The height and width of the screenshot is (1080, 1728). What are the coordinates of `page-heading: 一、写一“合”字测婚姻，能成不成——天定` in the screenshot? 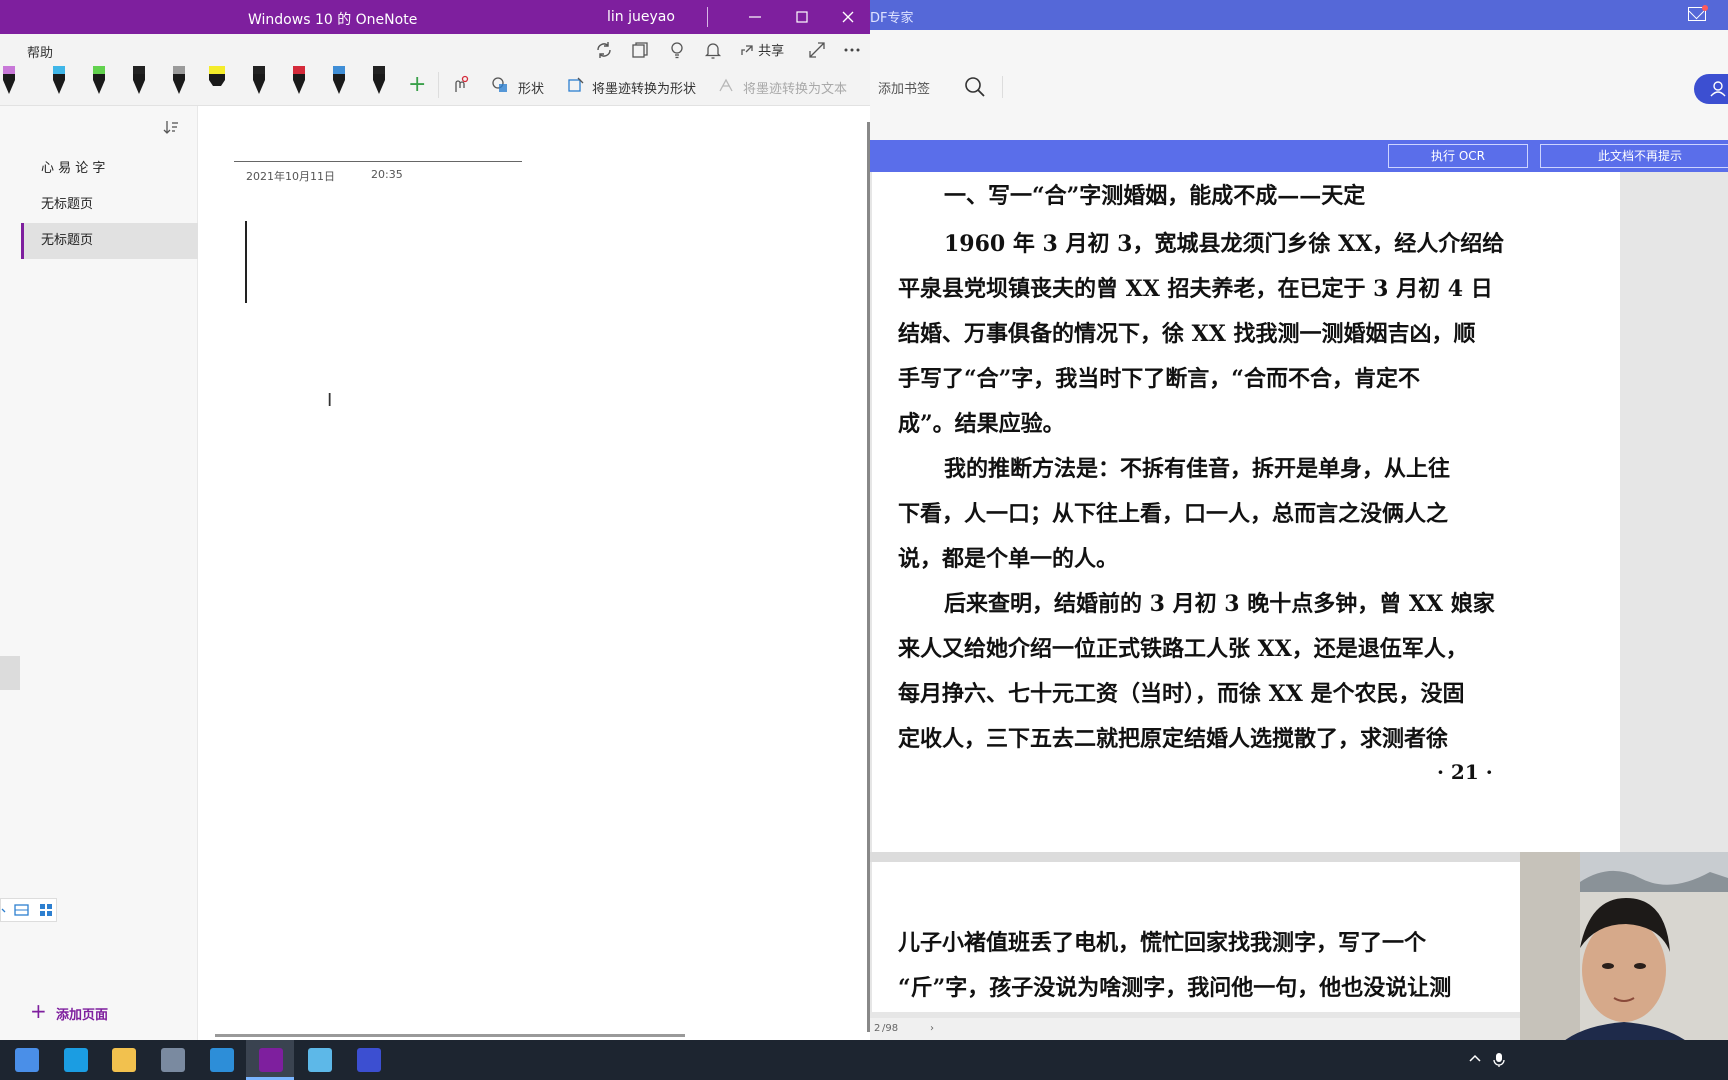 It's located at (1155, 196).